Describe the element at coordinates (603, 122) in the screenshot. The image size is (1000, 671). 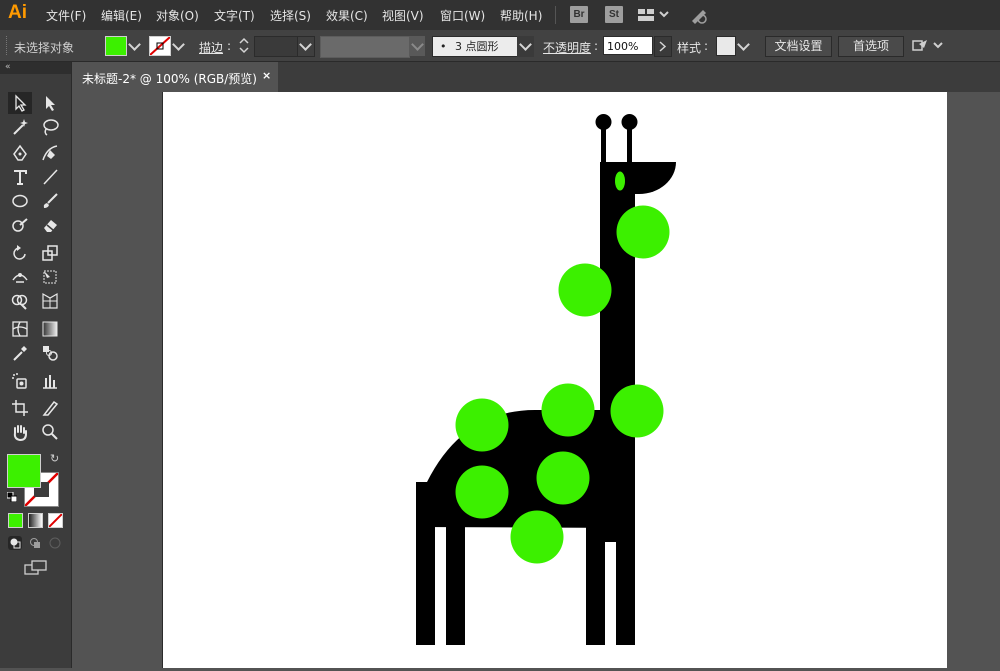
I see `giraffe-left-horn-tip` at that location.